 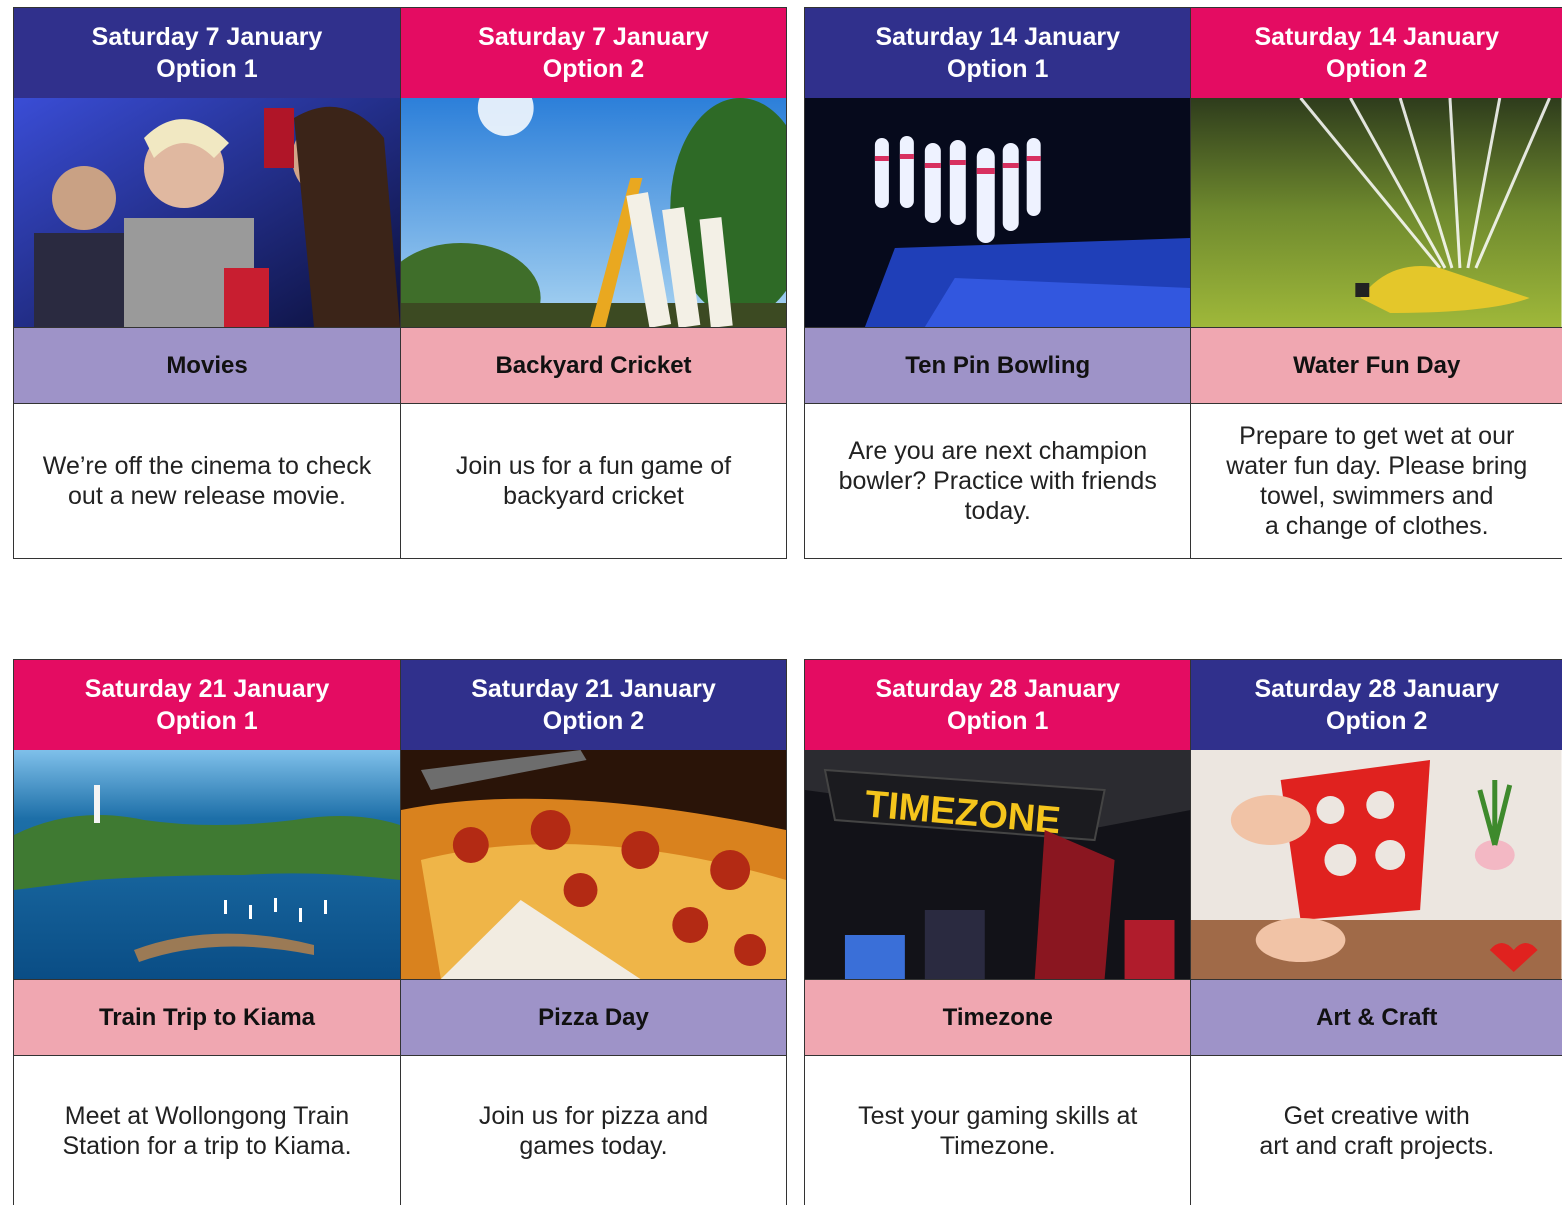 What do you see at coordinates (998, 365) in the screenshot?
I see `card-title: Ten Pin Bowling` at bounding box center [998, 365].